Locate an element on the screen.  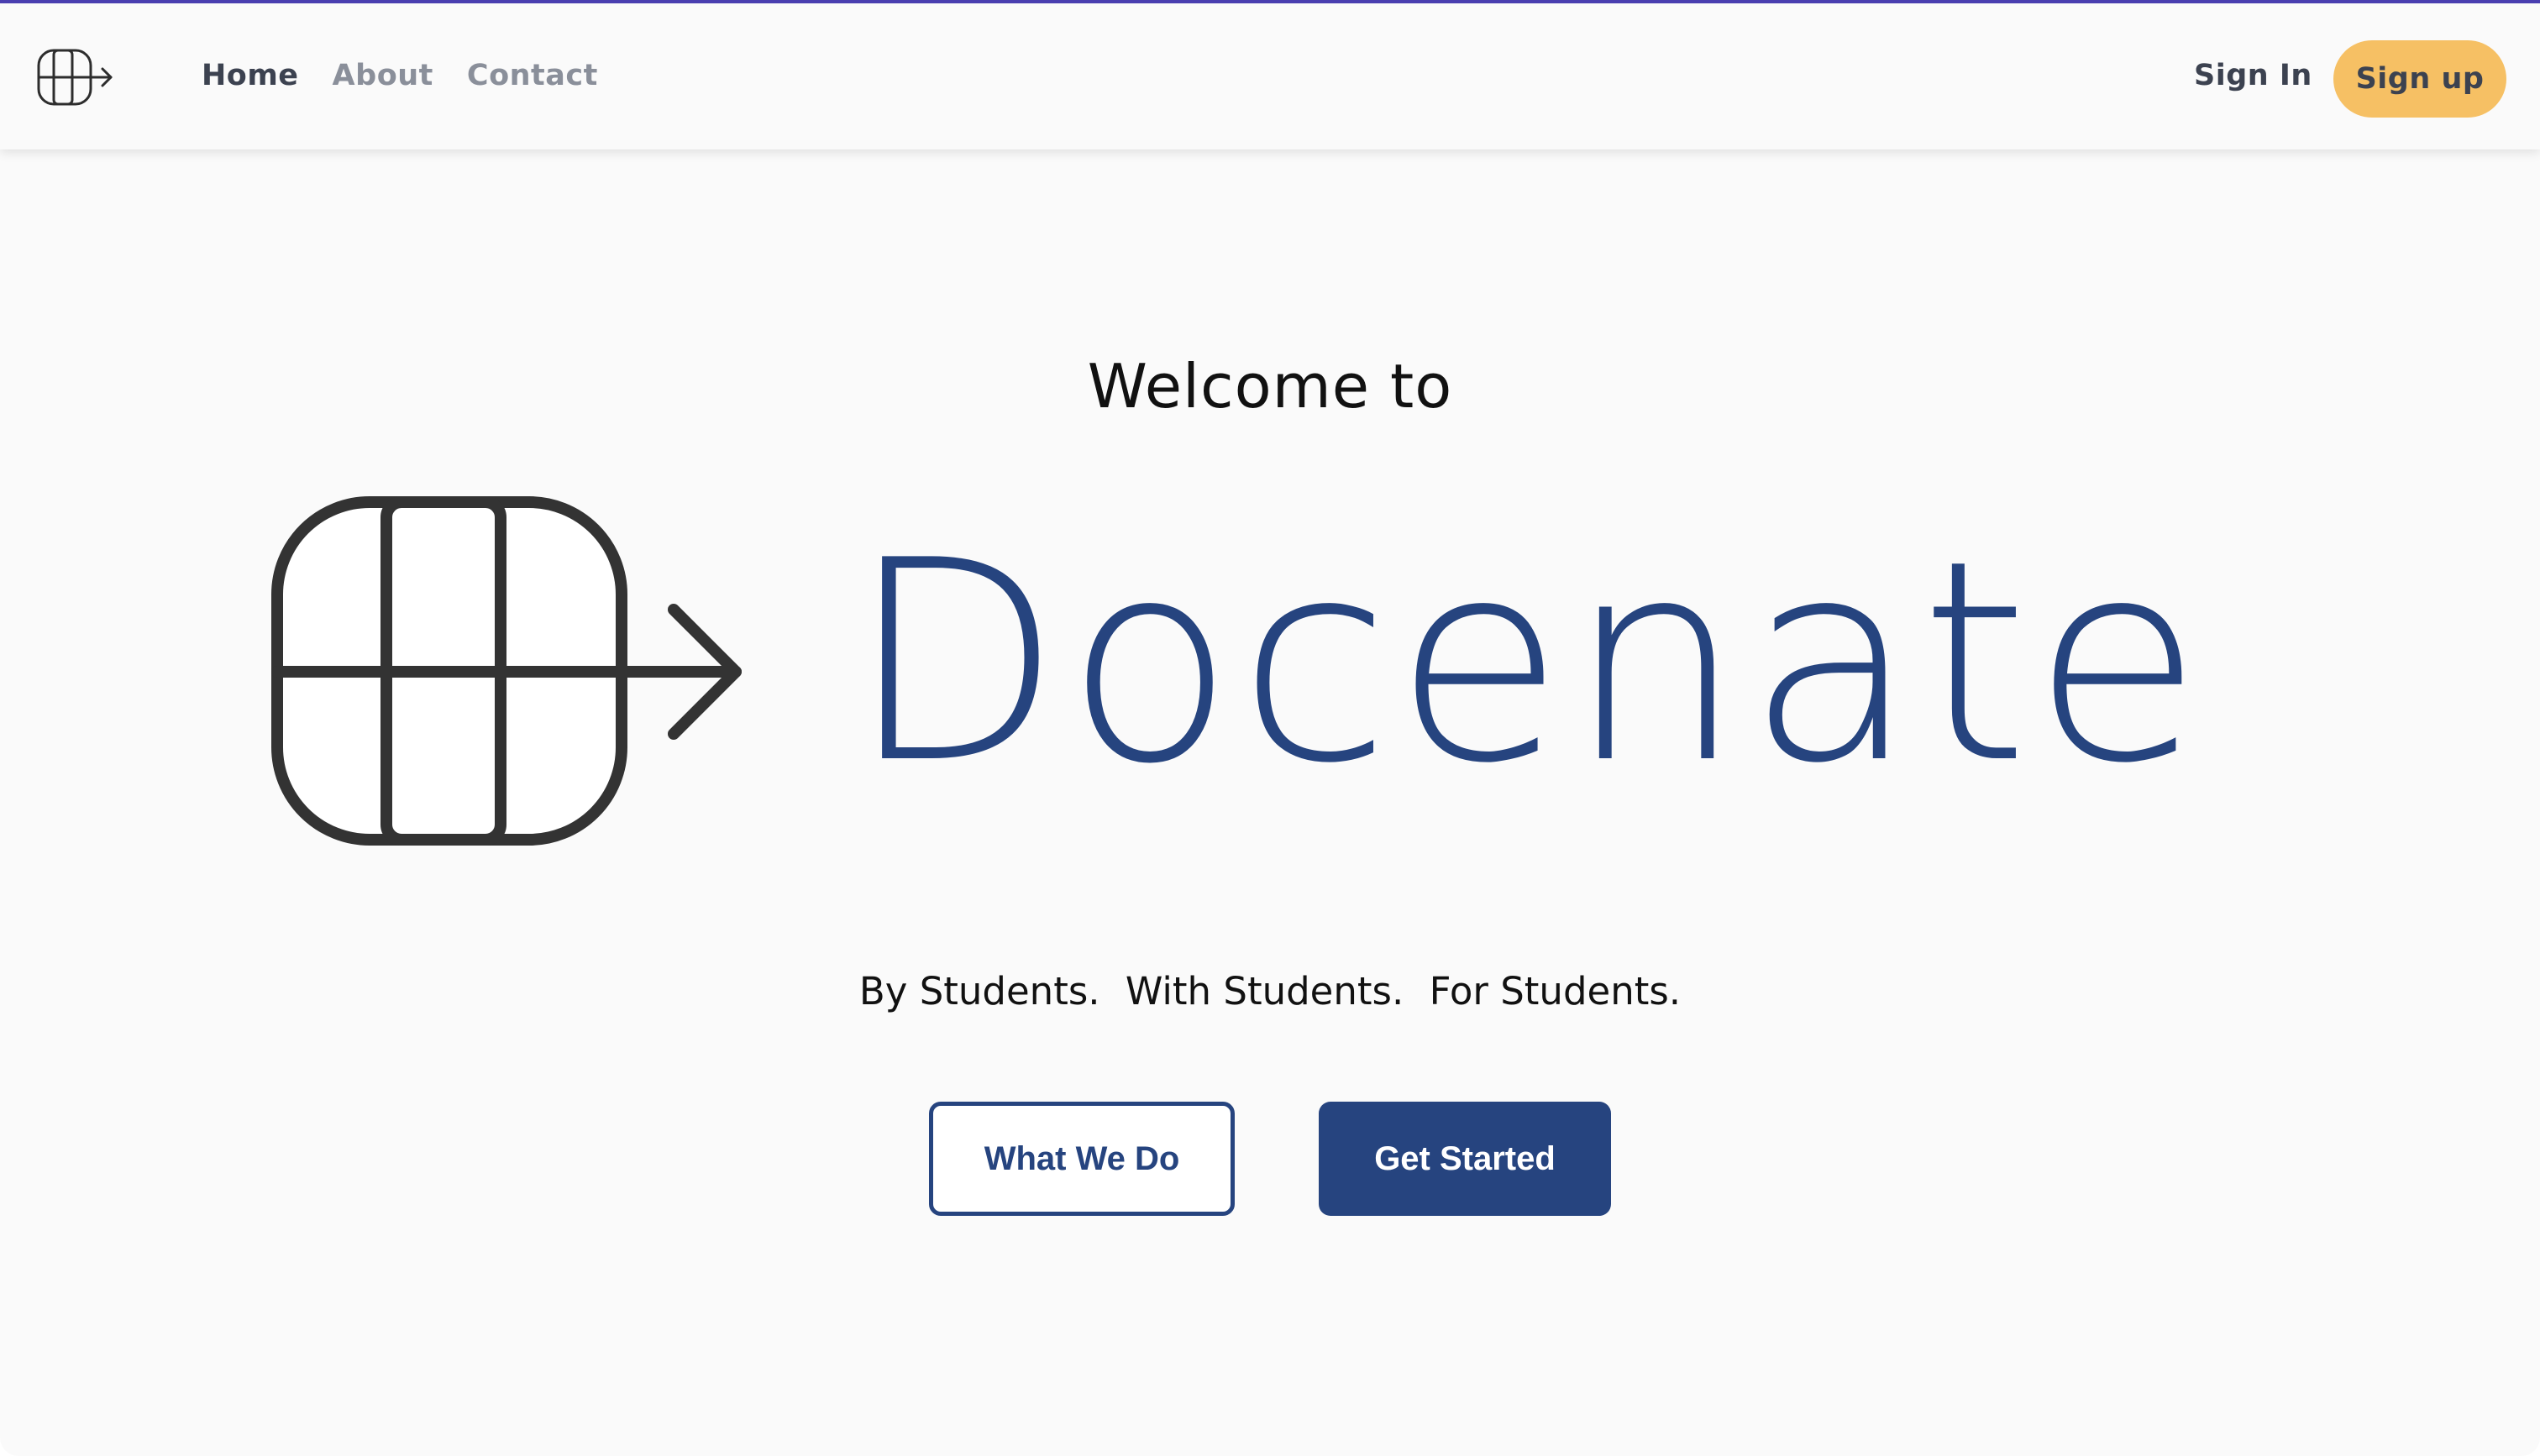
sign-in-link: Sign In is located at coordinates (2253, 75).